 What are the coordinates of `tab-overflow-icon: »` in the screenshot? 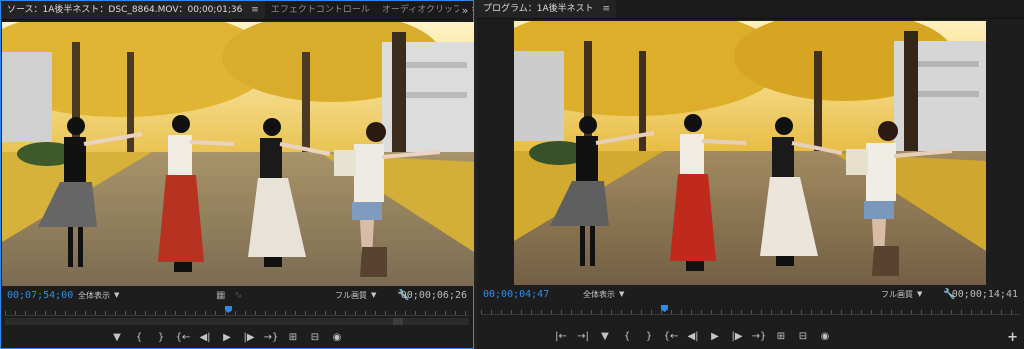 It's located at (465, 10).